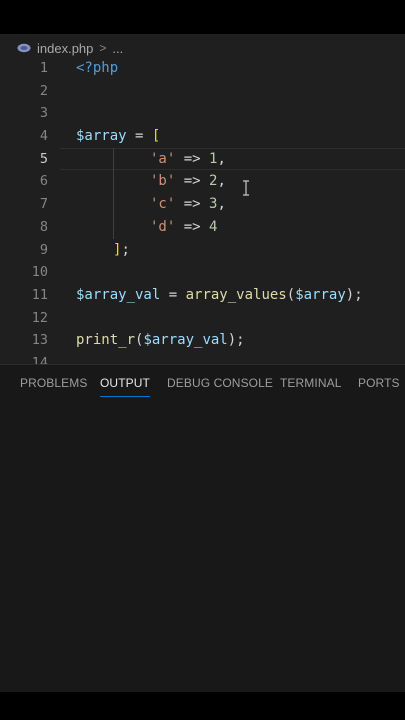 This screenshot has height=720, width=405. I want to click on code-line: 12, so click(202, 318).